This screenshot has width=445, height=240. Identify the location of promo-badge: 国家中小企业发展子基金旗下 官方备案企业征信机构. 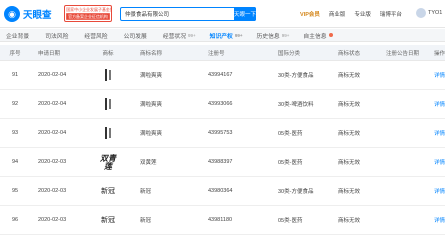
(88, 13).